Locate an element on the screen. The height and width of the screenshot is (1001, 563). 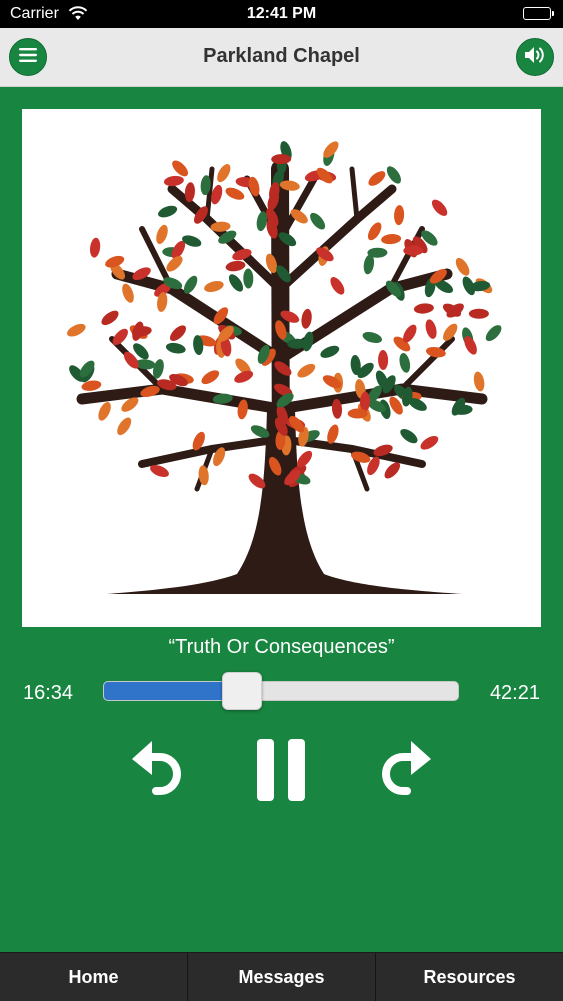
status-bar: Carrier 12:41 PM is located at coordinates (281, 14).